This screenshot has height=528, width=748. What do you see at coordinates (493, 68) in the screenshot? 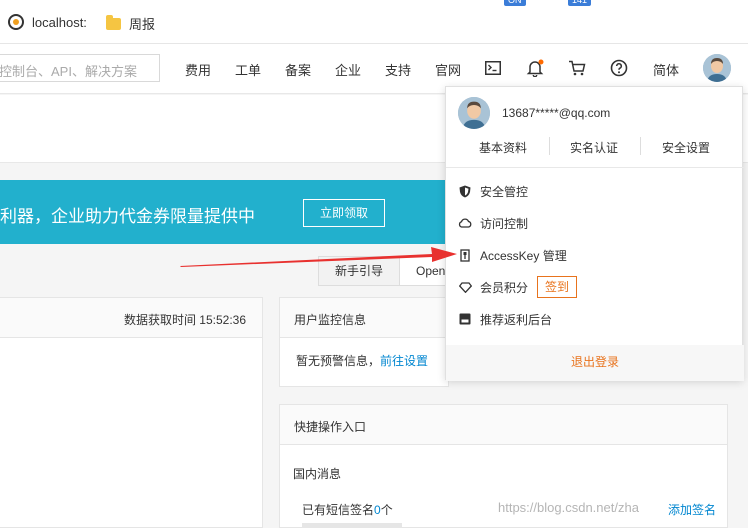
I see `terminal-icon` at bounding box center [493, 68].